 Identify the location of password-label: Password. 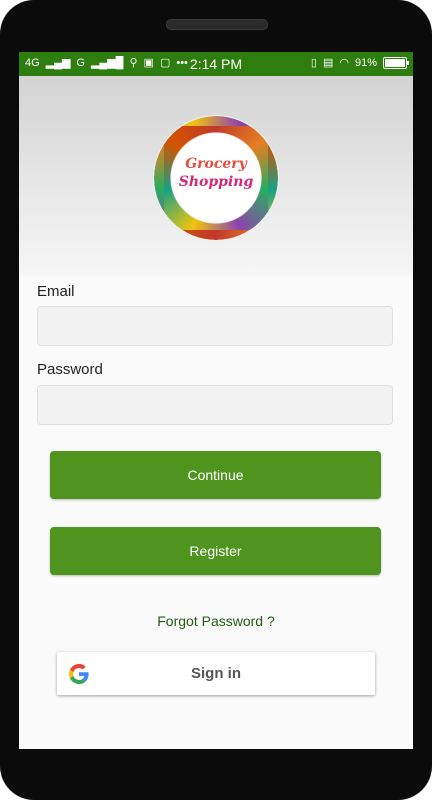
(70, 369).